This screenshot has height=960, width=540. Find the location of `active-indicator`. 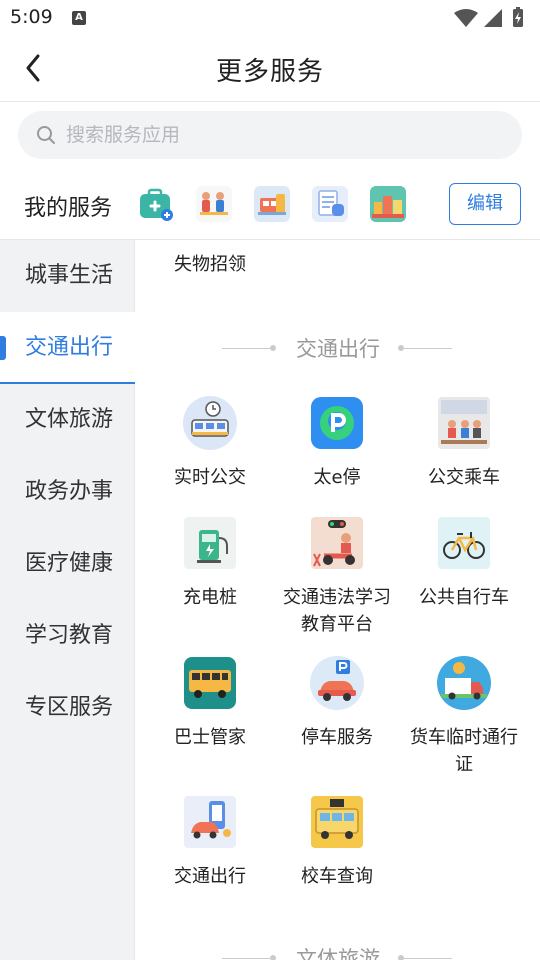

active-indicator is located at coordinates (3, 348).